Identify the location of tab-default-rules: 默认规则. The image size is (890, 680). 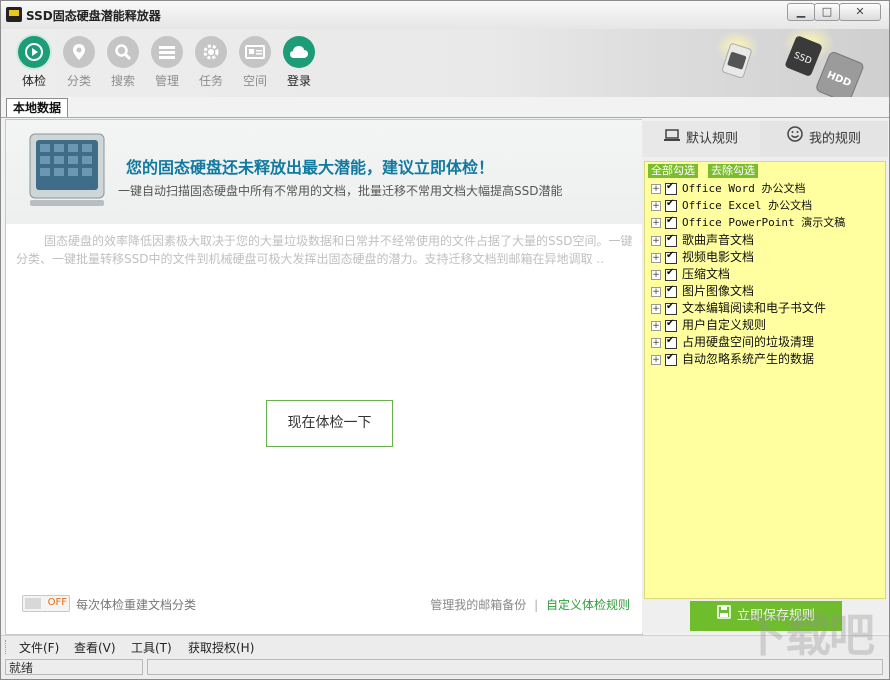
(701, 139).